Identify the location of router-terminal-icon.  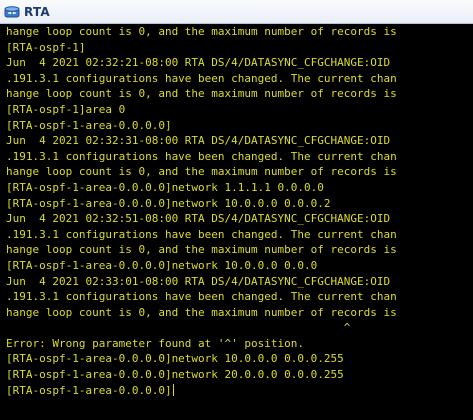
(12, 12).